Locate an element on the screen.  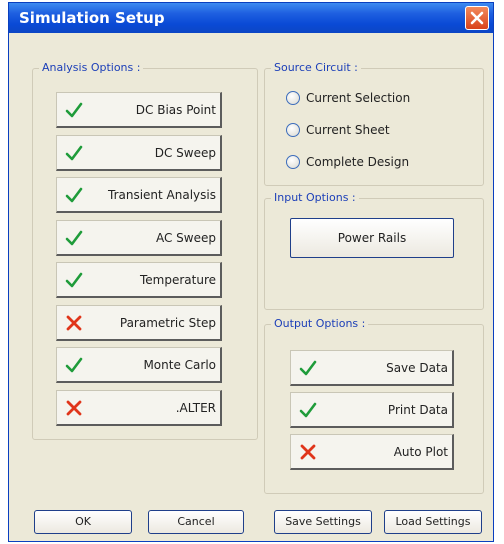
output-auto-plot-toggle: Auto Plot is located at coordinates (372, 452).